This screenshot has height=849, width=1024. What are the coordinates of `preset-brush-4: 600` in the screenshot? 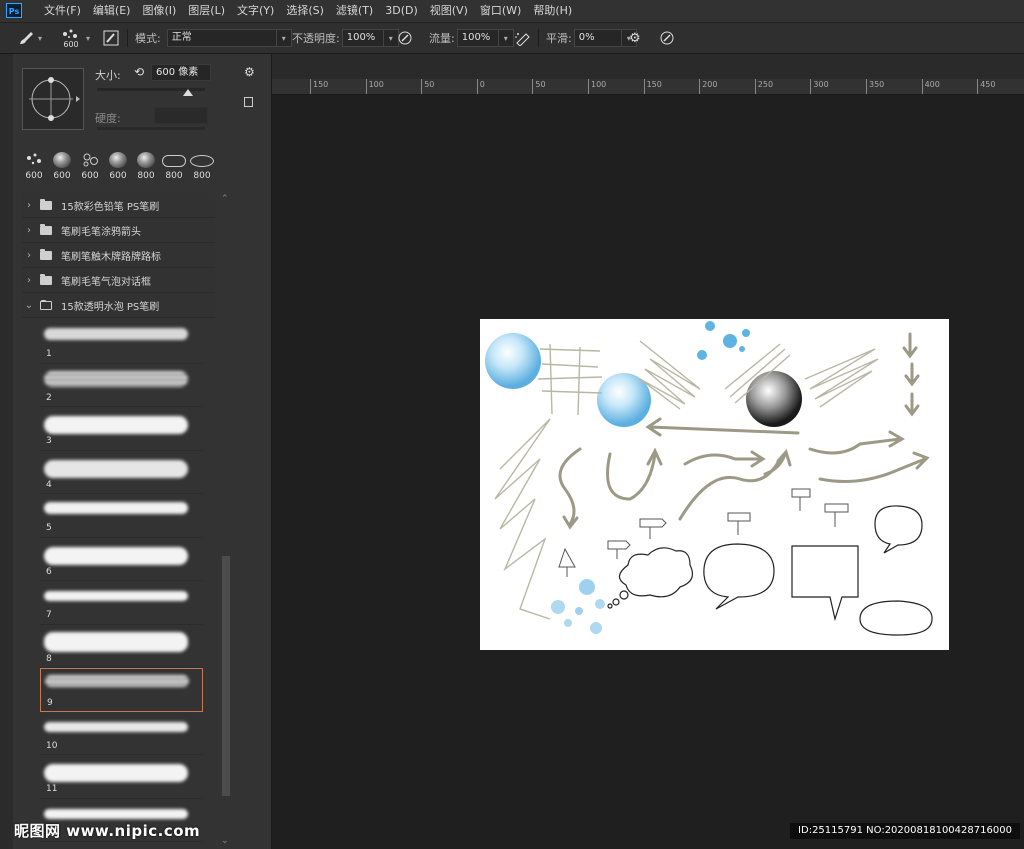 It's located at (118, 166).